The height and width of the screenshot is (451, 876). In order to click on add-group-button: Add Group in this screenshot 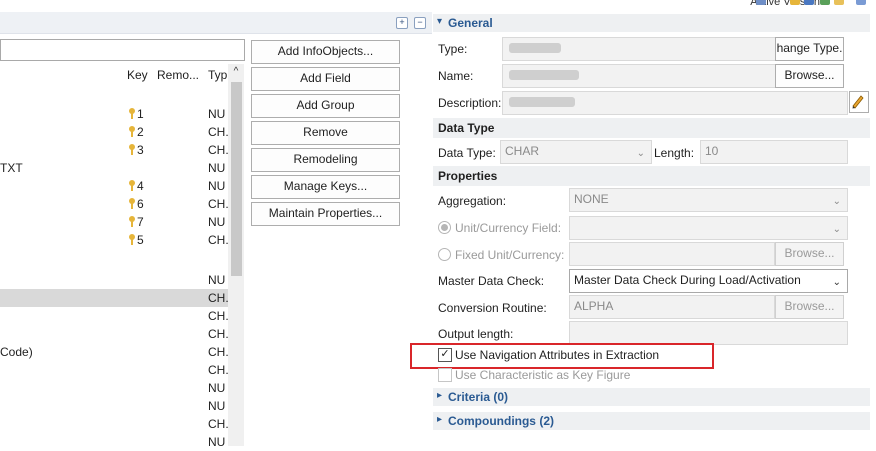, I will do `click(325, 106)`.